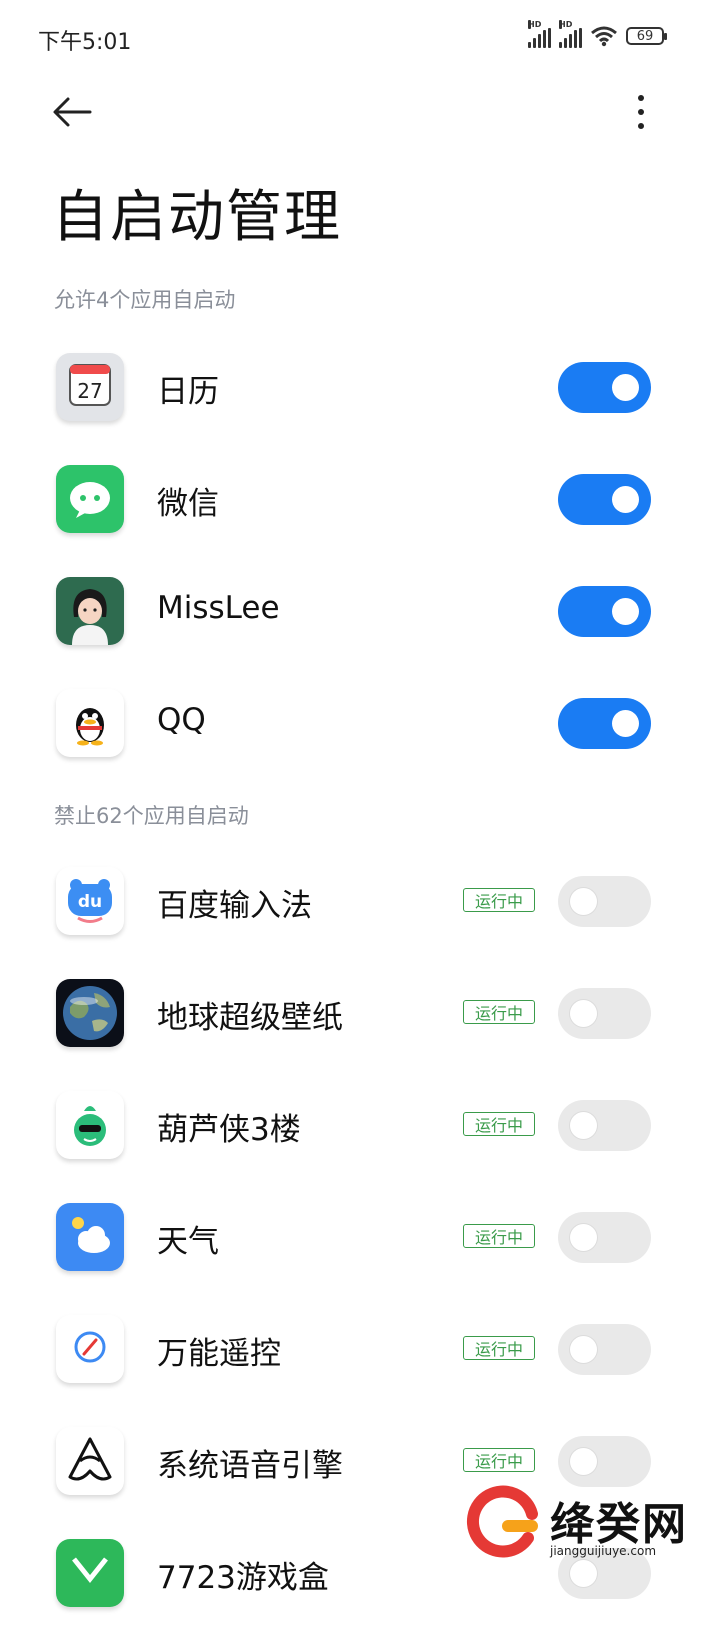  I want to click on blocked-section-header: 禁止62个应用自启动, so click(151, 816).